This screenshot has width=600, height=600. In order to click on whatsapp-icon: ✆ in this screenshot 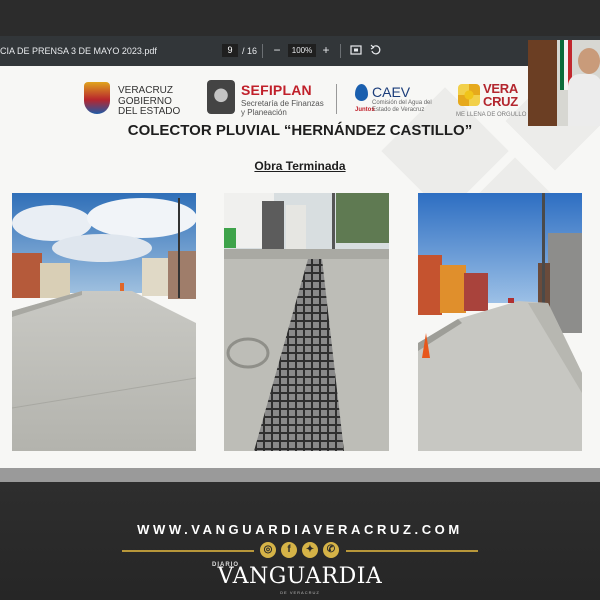, I will do `click(331, 550)`.